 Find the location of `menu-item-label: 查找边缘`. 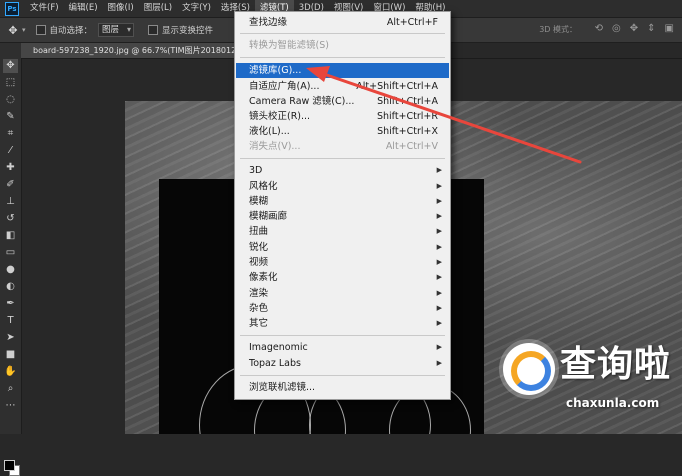

menu-item-label: 查找边缘 is located at coordinates (268, 22).